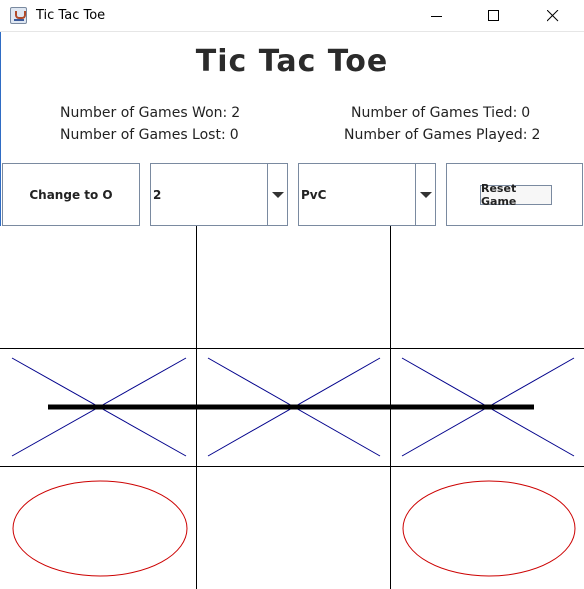 The height and width of the screenshot is (589, 584). Describe the element at coordinates (18, 15) in the screenshot. I see `java-cup-icon` at that location.